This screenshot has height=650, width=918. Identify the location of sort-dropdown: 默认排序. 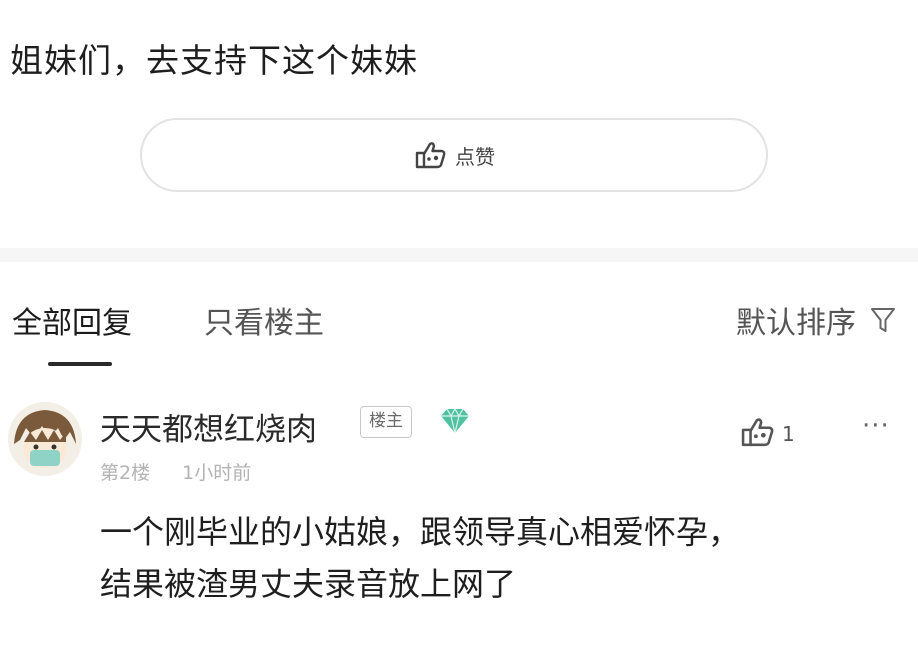
(816, 320).